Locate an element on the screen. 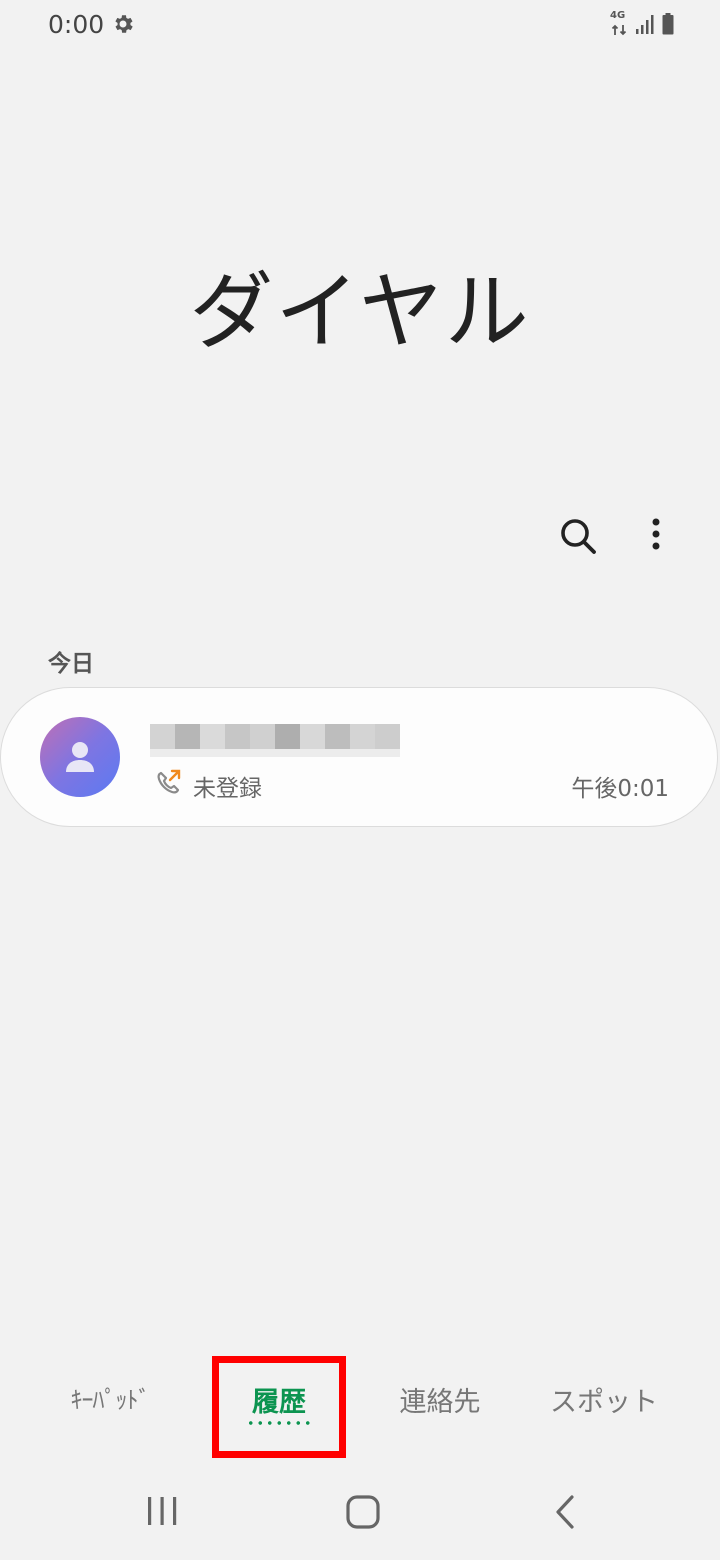  tab-contacts: 連絡先 is located at coordinates (440, 1399).